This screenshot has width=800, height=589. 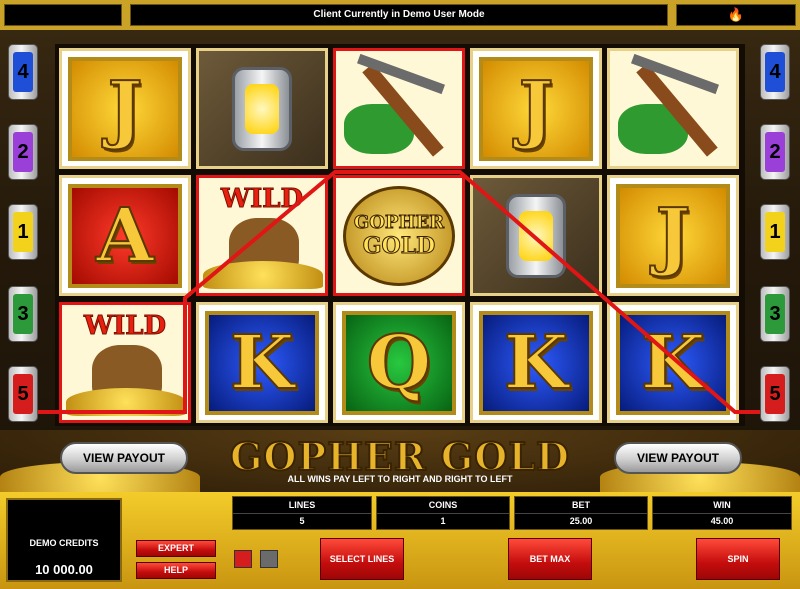 I want to click on lines-display: LINES 5, so click(x=302, y=513).